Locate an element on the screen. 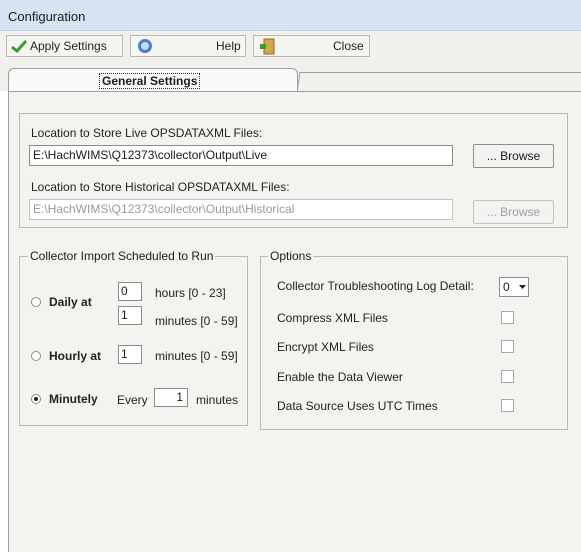  hours-hint: hours [0 - 23] is located at coordinates (190, 293).